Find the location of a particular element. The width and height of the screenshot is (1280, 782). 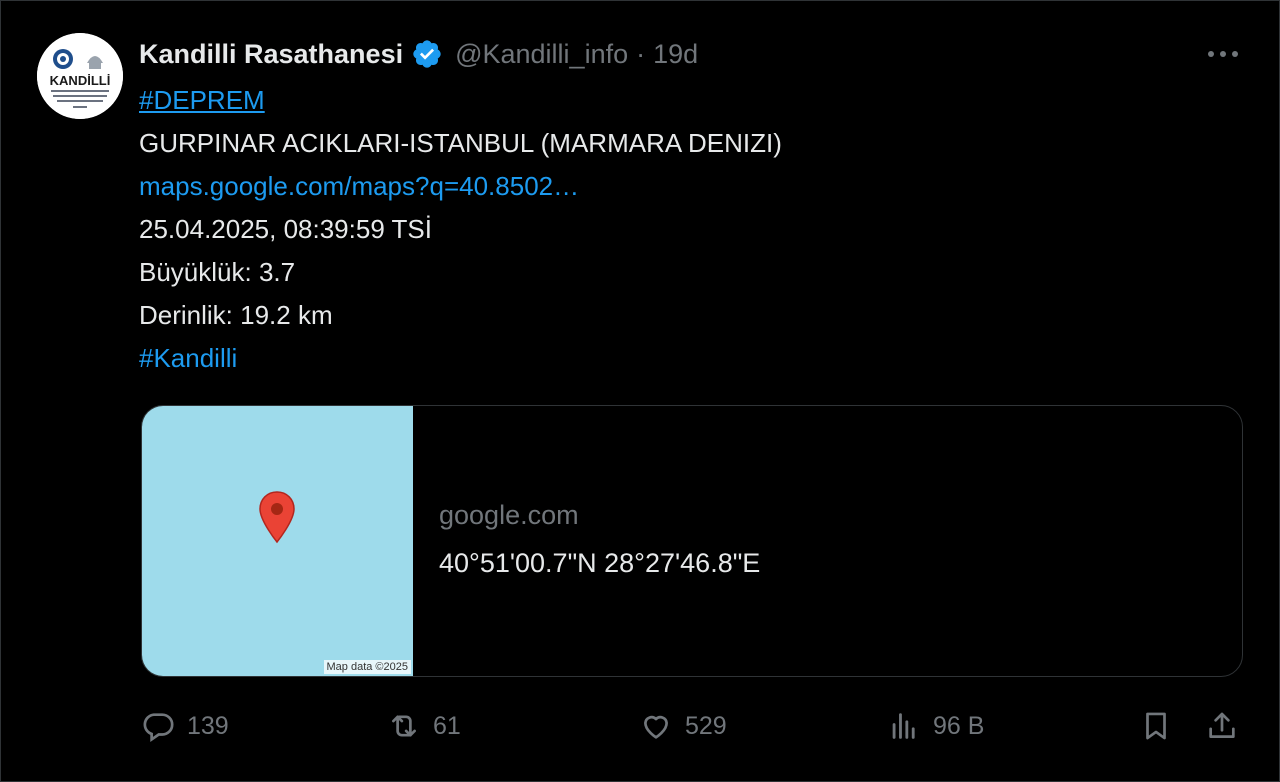

more-options-button is located at coordinates (1223, 54).